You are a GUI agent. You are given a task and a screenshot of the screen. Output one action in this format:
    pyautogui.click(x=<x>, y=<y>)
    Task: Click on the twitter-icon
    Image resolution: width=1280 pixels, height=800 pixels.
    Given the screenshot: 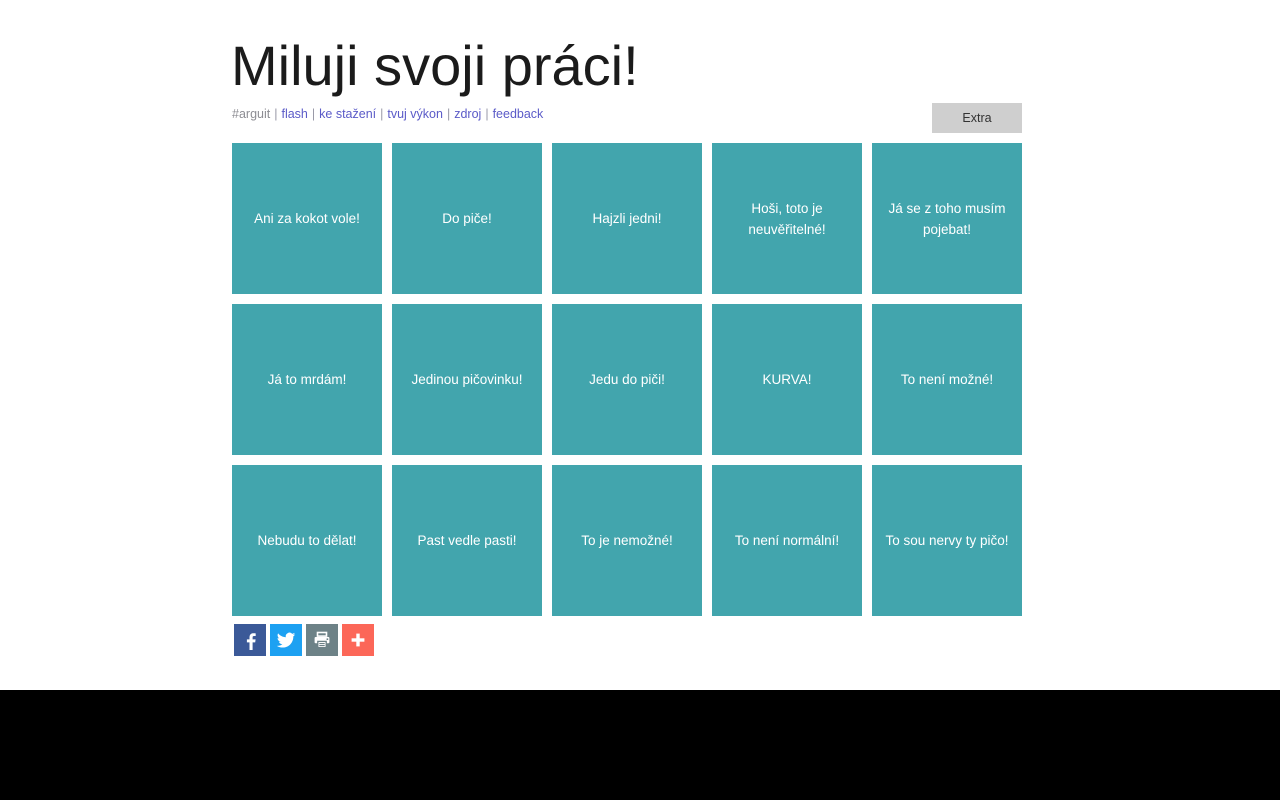 What is the action you would take?
    pyautogui.click(x=286, y=640)
    